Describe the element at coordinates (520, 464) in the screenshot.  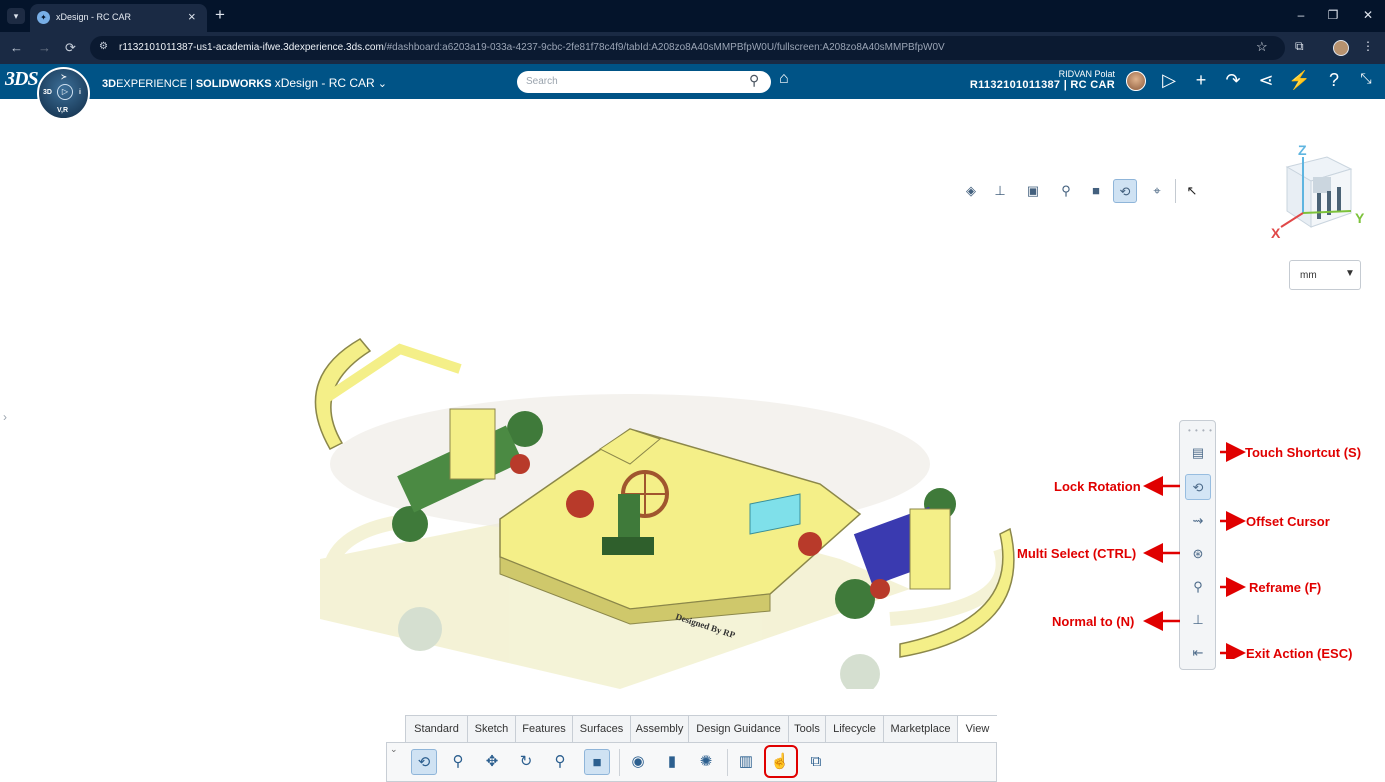
I see `rear-motor` at that location.